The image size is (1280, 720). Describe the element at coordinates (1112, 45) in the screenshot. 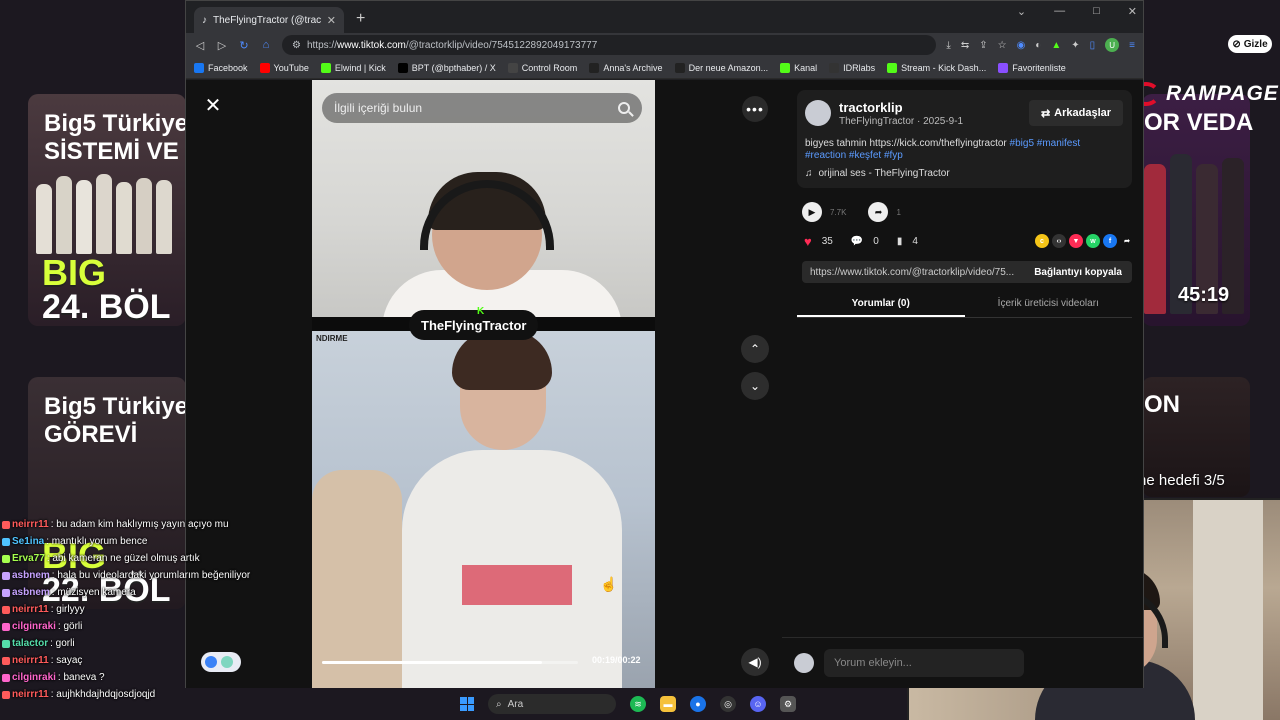

I see `profile-avatar: U` at that location.